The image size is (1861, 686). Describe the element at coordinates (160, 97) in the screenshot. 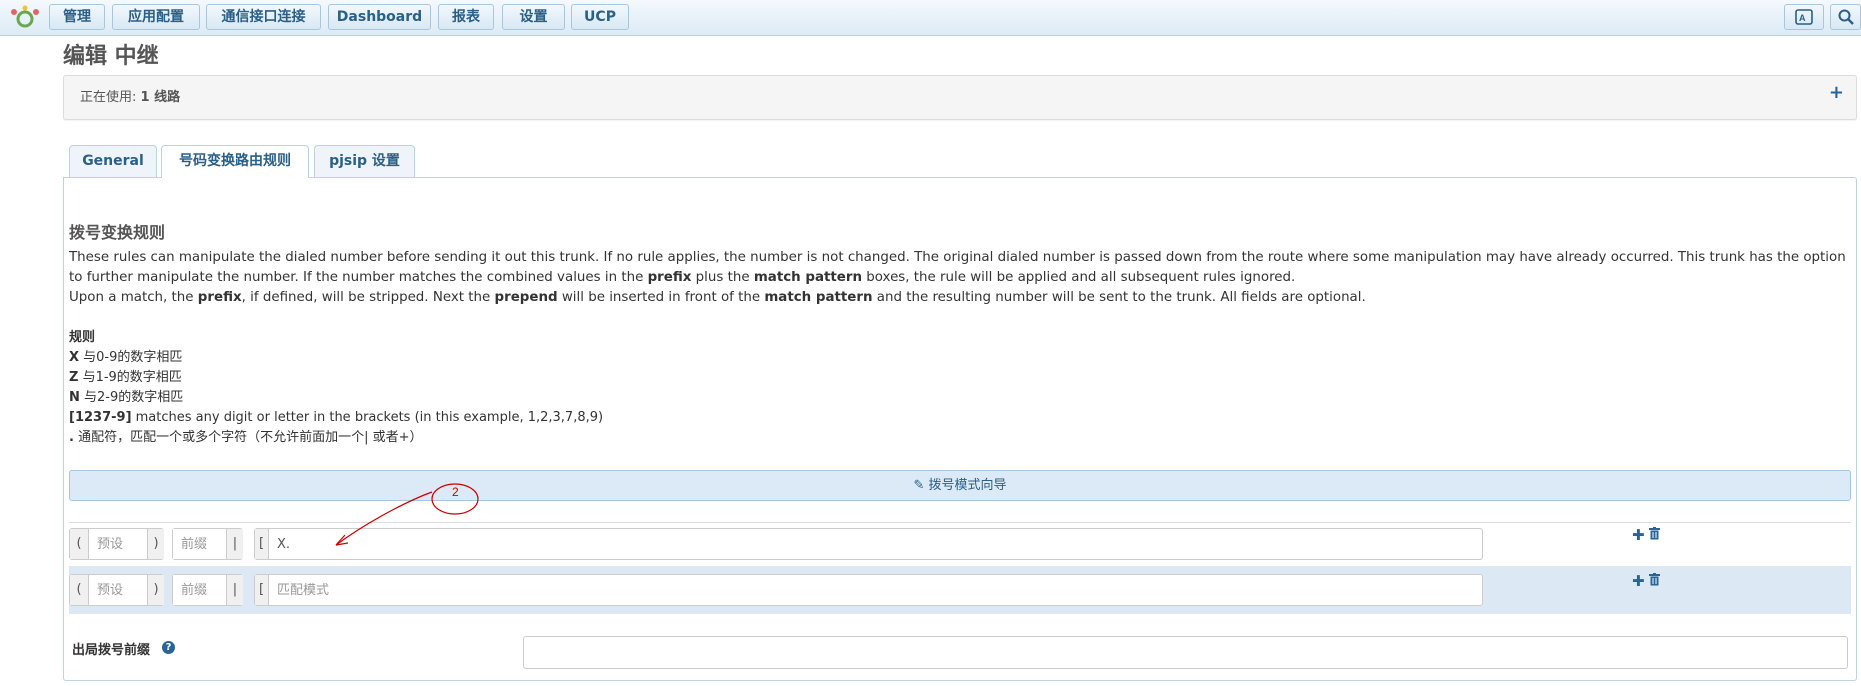

I see `in-use-value: 1 线路` at that location.